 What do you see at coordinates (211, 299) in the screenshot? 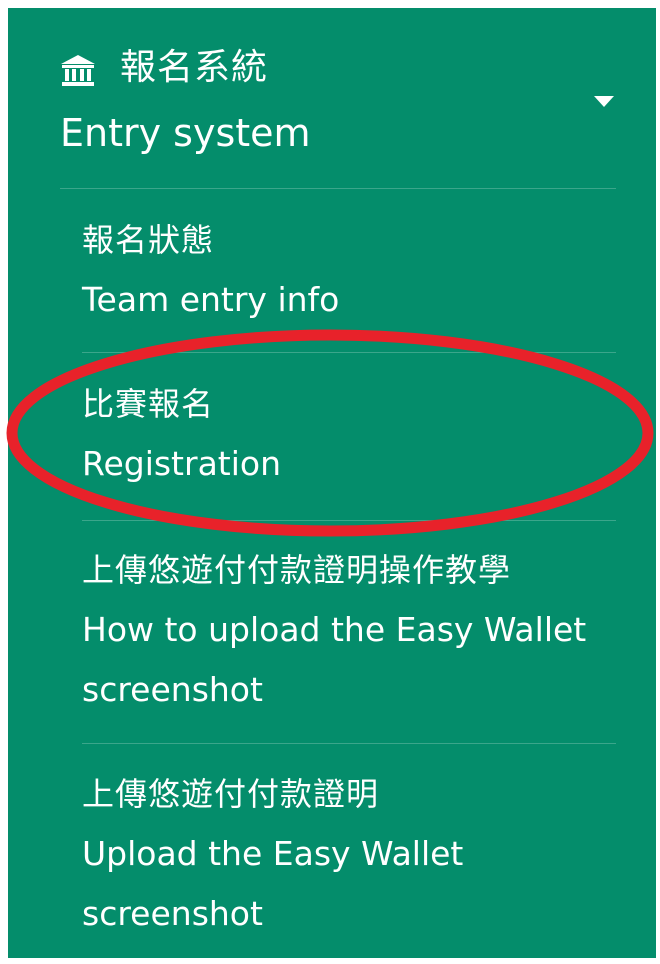
I see `menu-item-label-en: Team entry info` at bounding box center [211, 299].